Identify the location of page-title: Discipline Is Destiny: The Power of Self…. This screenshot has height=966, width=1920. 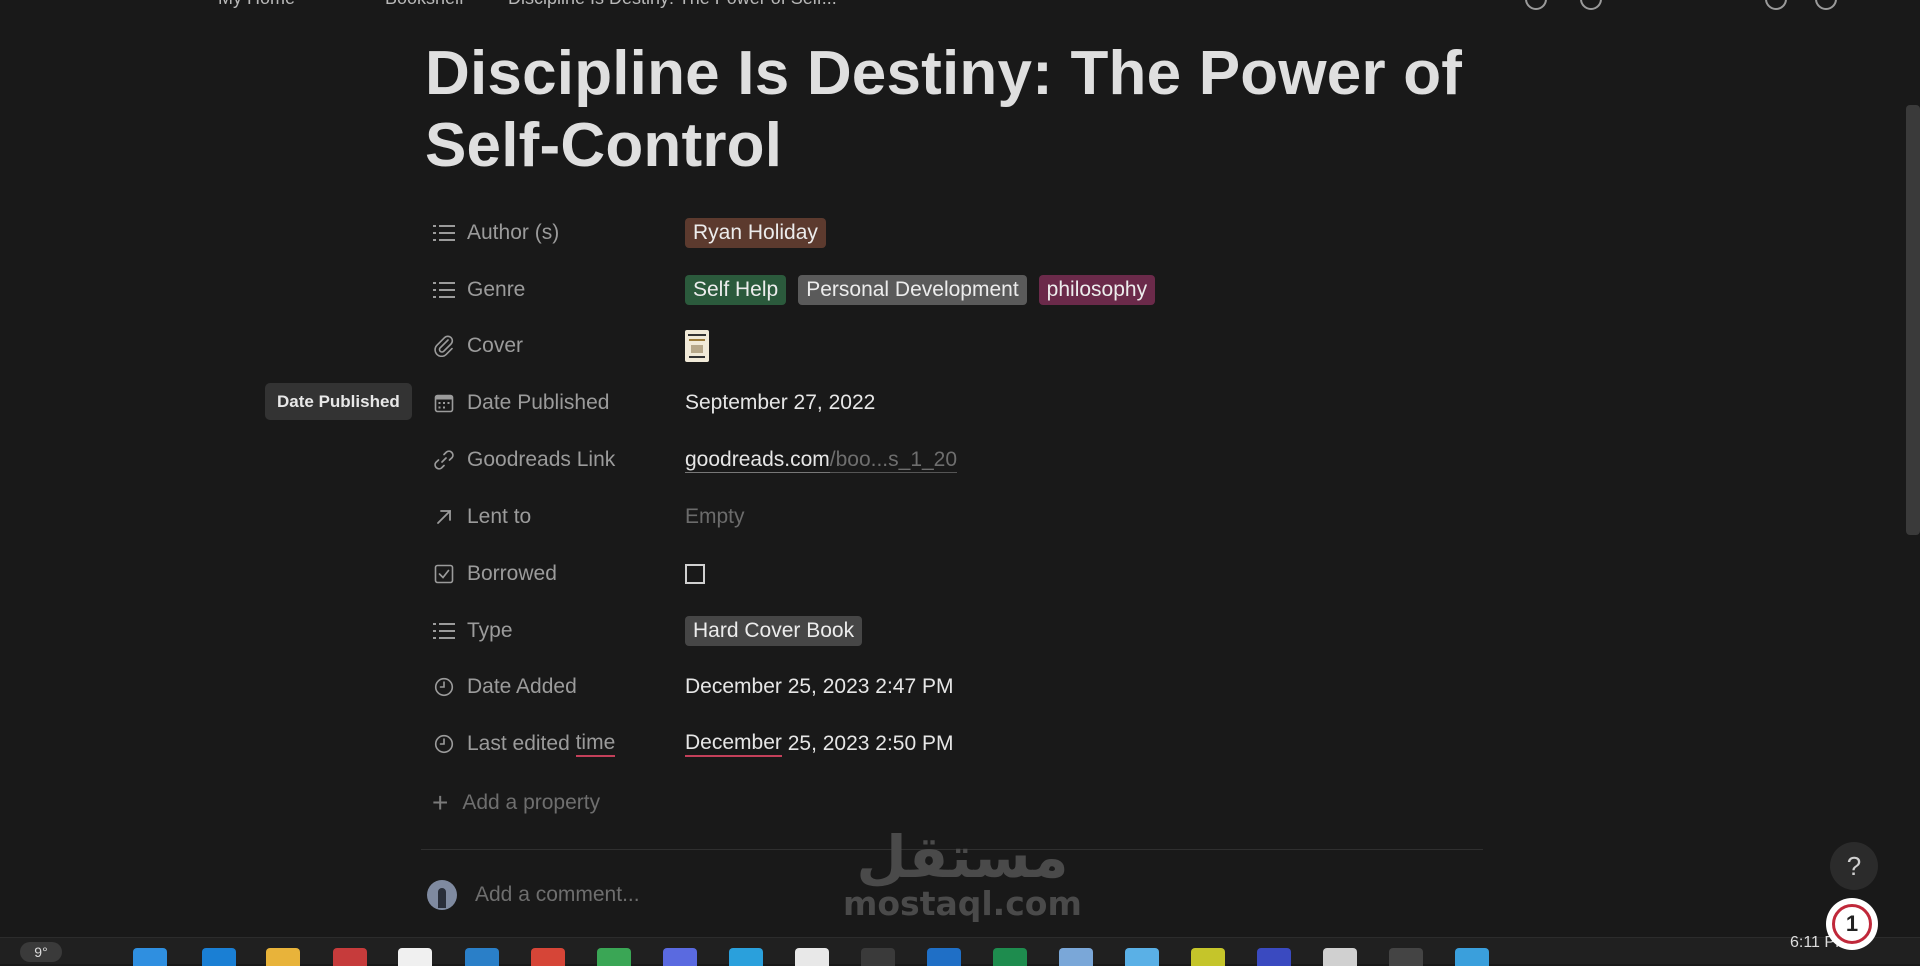
(965, 110).